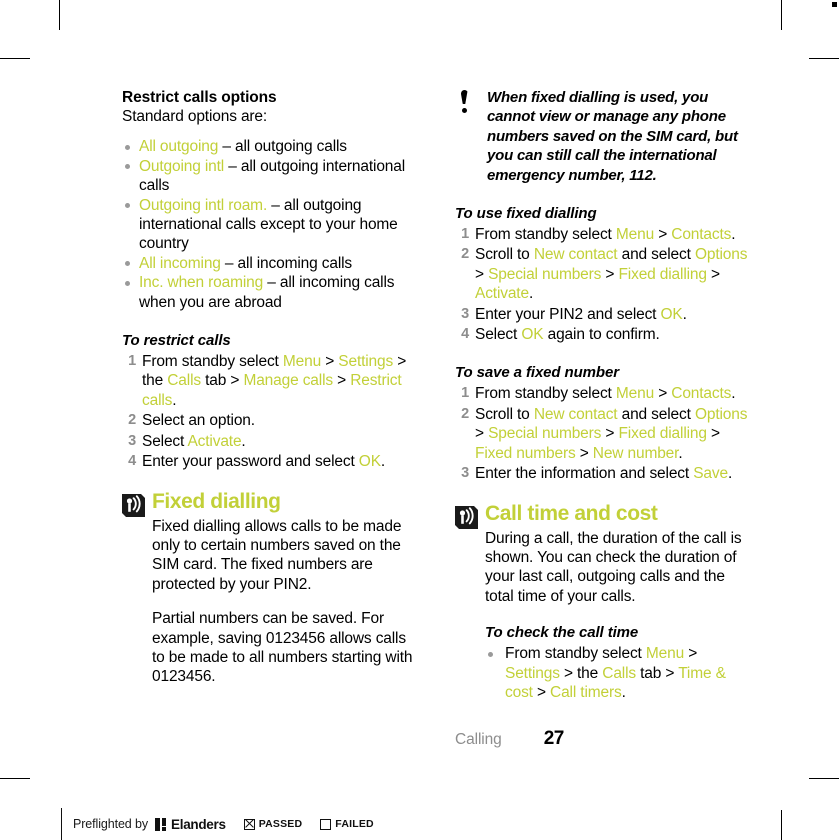 The height and width of the screenshot is (840, 839). What do you see at coordinates (586, 692) in the screenshot?
I see `ui-term: Call timers` at bounding box center [586, 692].